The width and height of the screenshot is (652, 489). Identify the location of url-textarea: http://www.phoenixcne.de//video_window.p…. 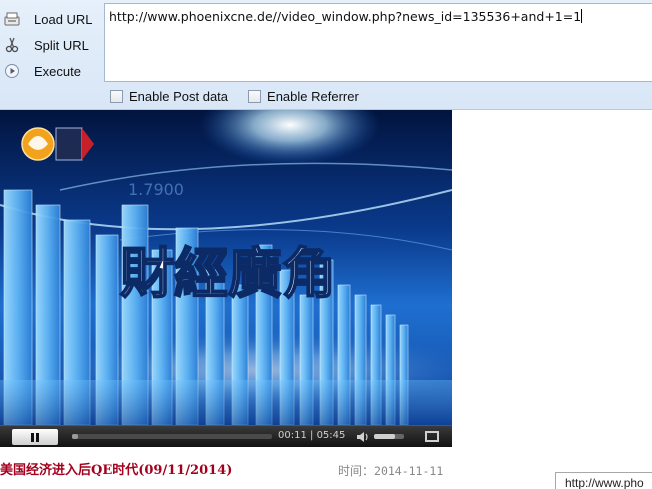
(378, 42).